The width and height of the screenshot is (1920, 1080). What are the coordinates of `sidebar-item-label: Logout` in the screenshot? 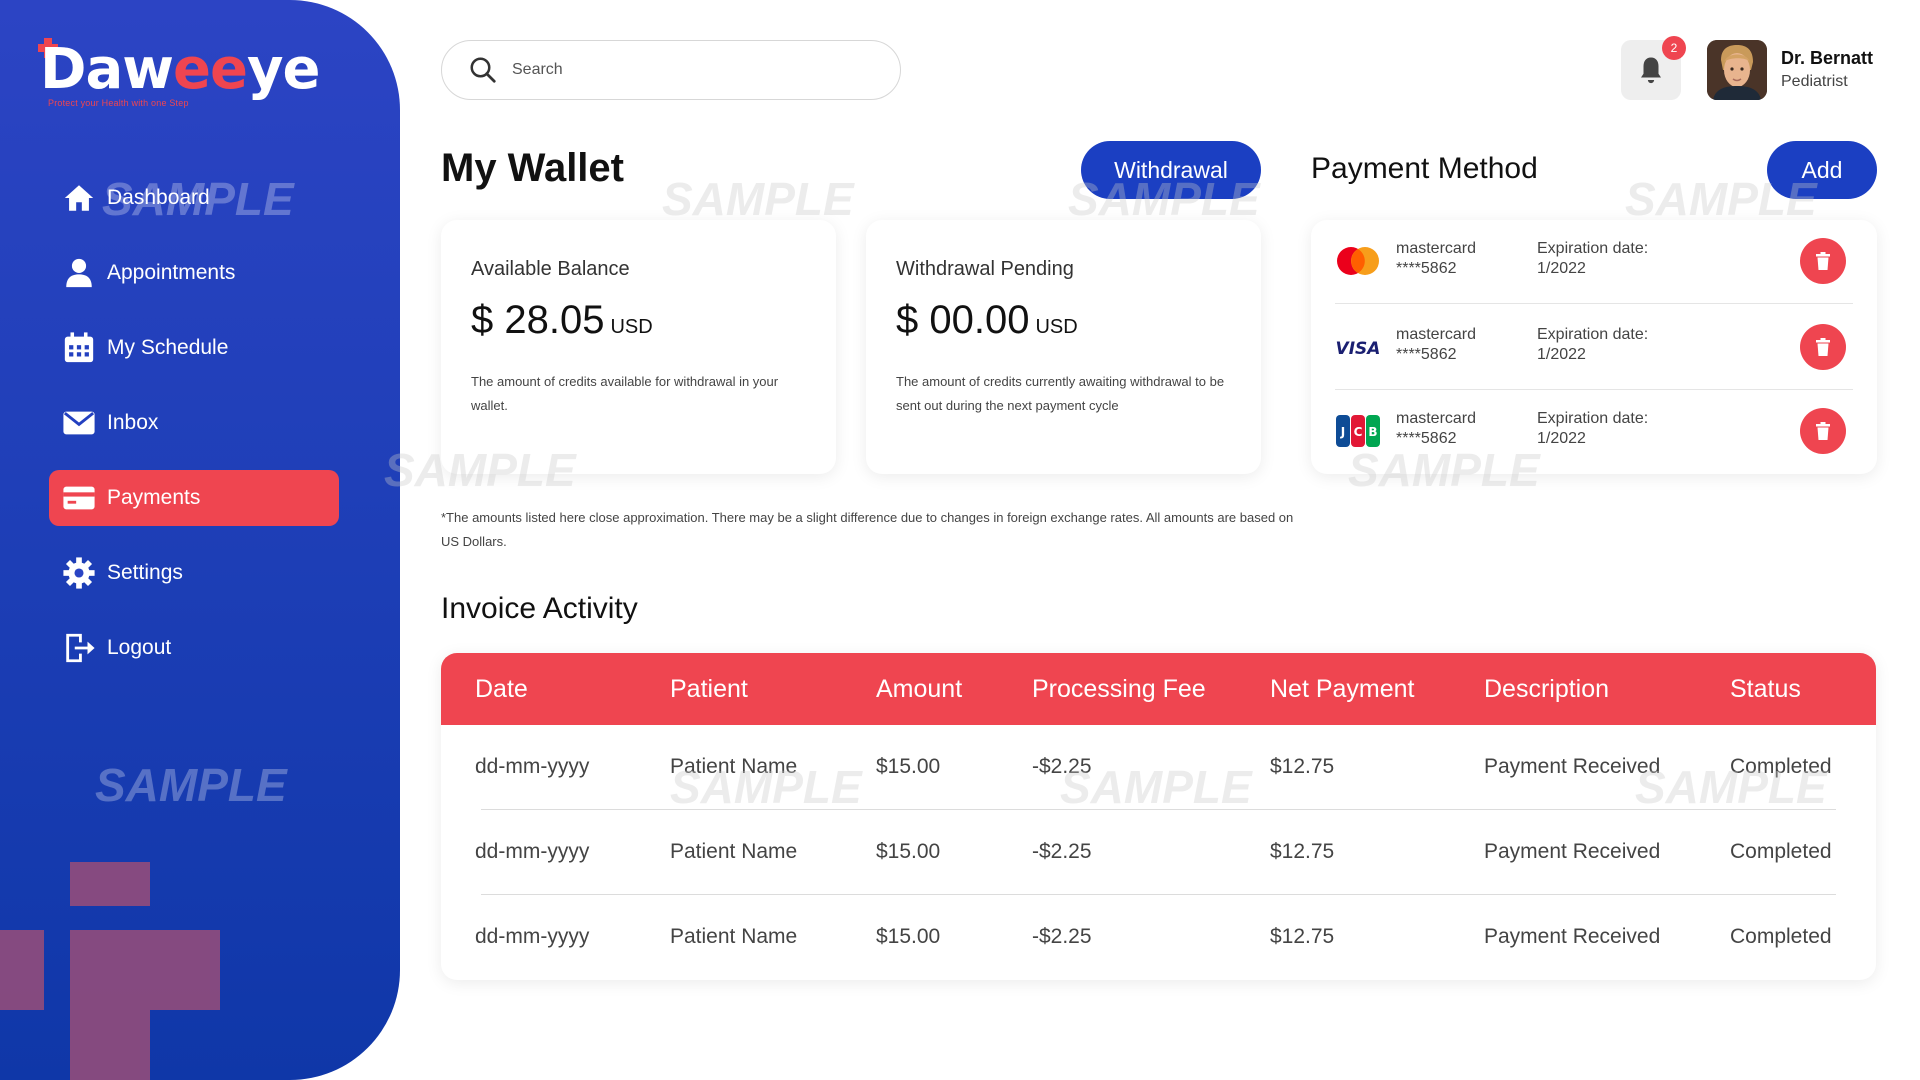 It's located at (139, 647).